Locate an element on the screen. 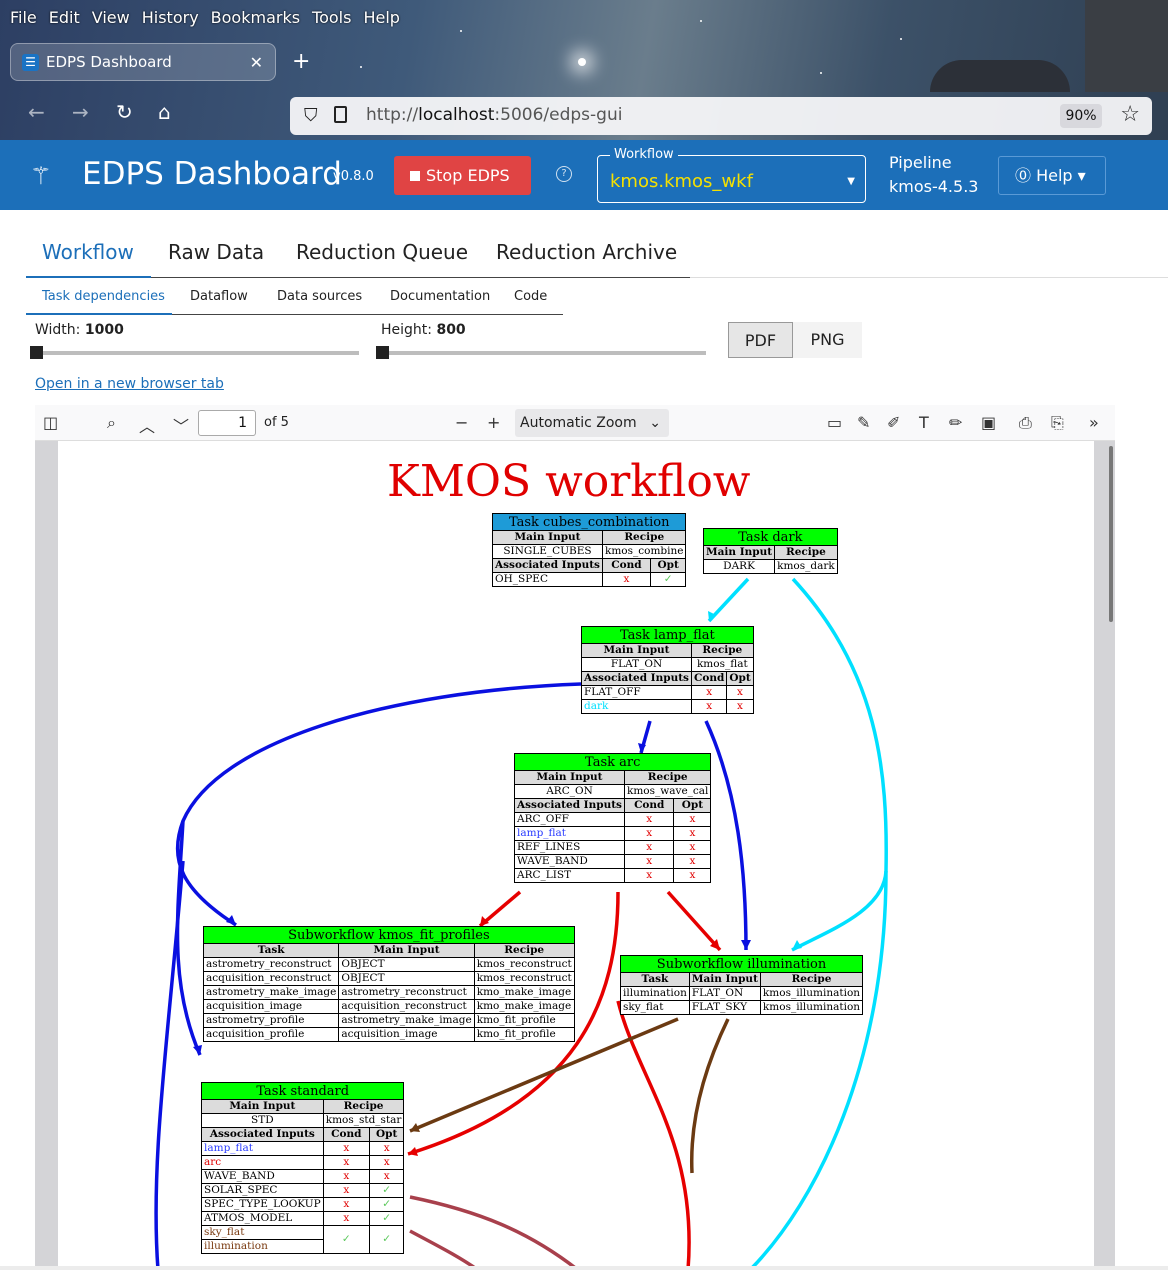 The image size is (1168, 1270). help-button: ⓪ Help ▾ is located at coordinates (1052, 175).